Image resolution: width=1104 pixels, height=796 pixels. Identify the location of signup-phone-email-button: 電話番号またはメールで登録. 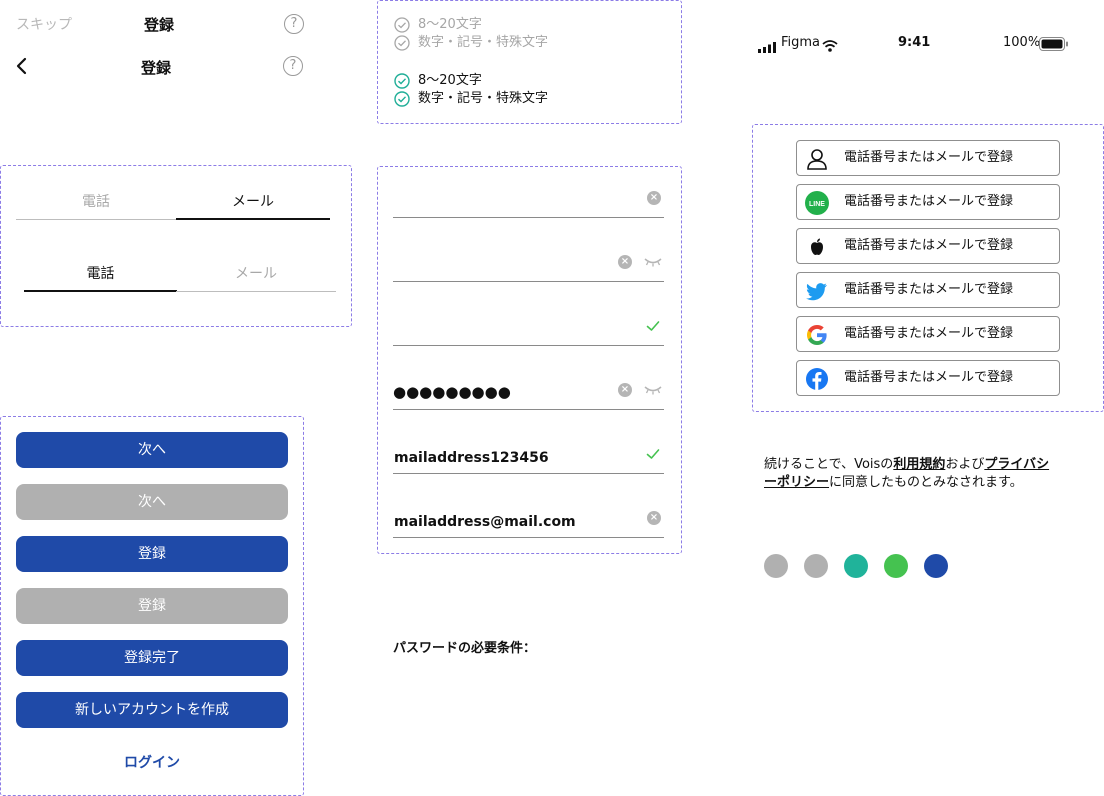
(928, 158).